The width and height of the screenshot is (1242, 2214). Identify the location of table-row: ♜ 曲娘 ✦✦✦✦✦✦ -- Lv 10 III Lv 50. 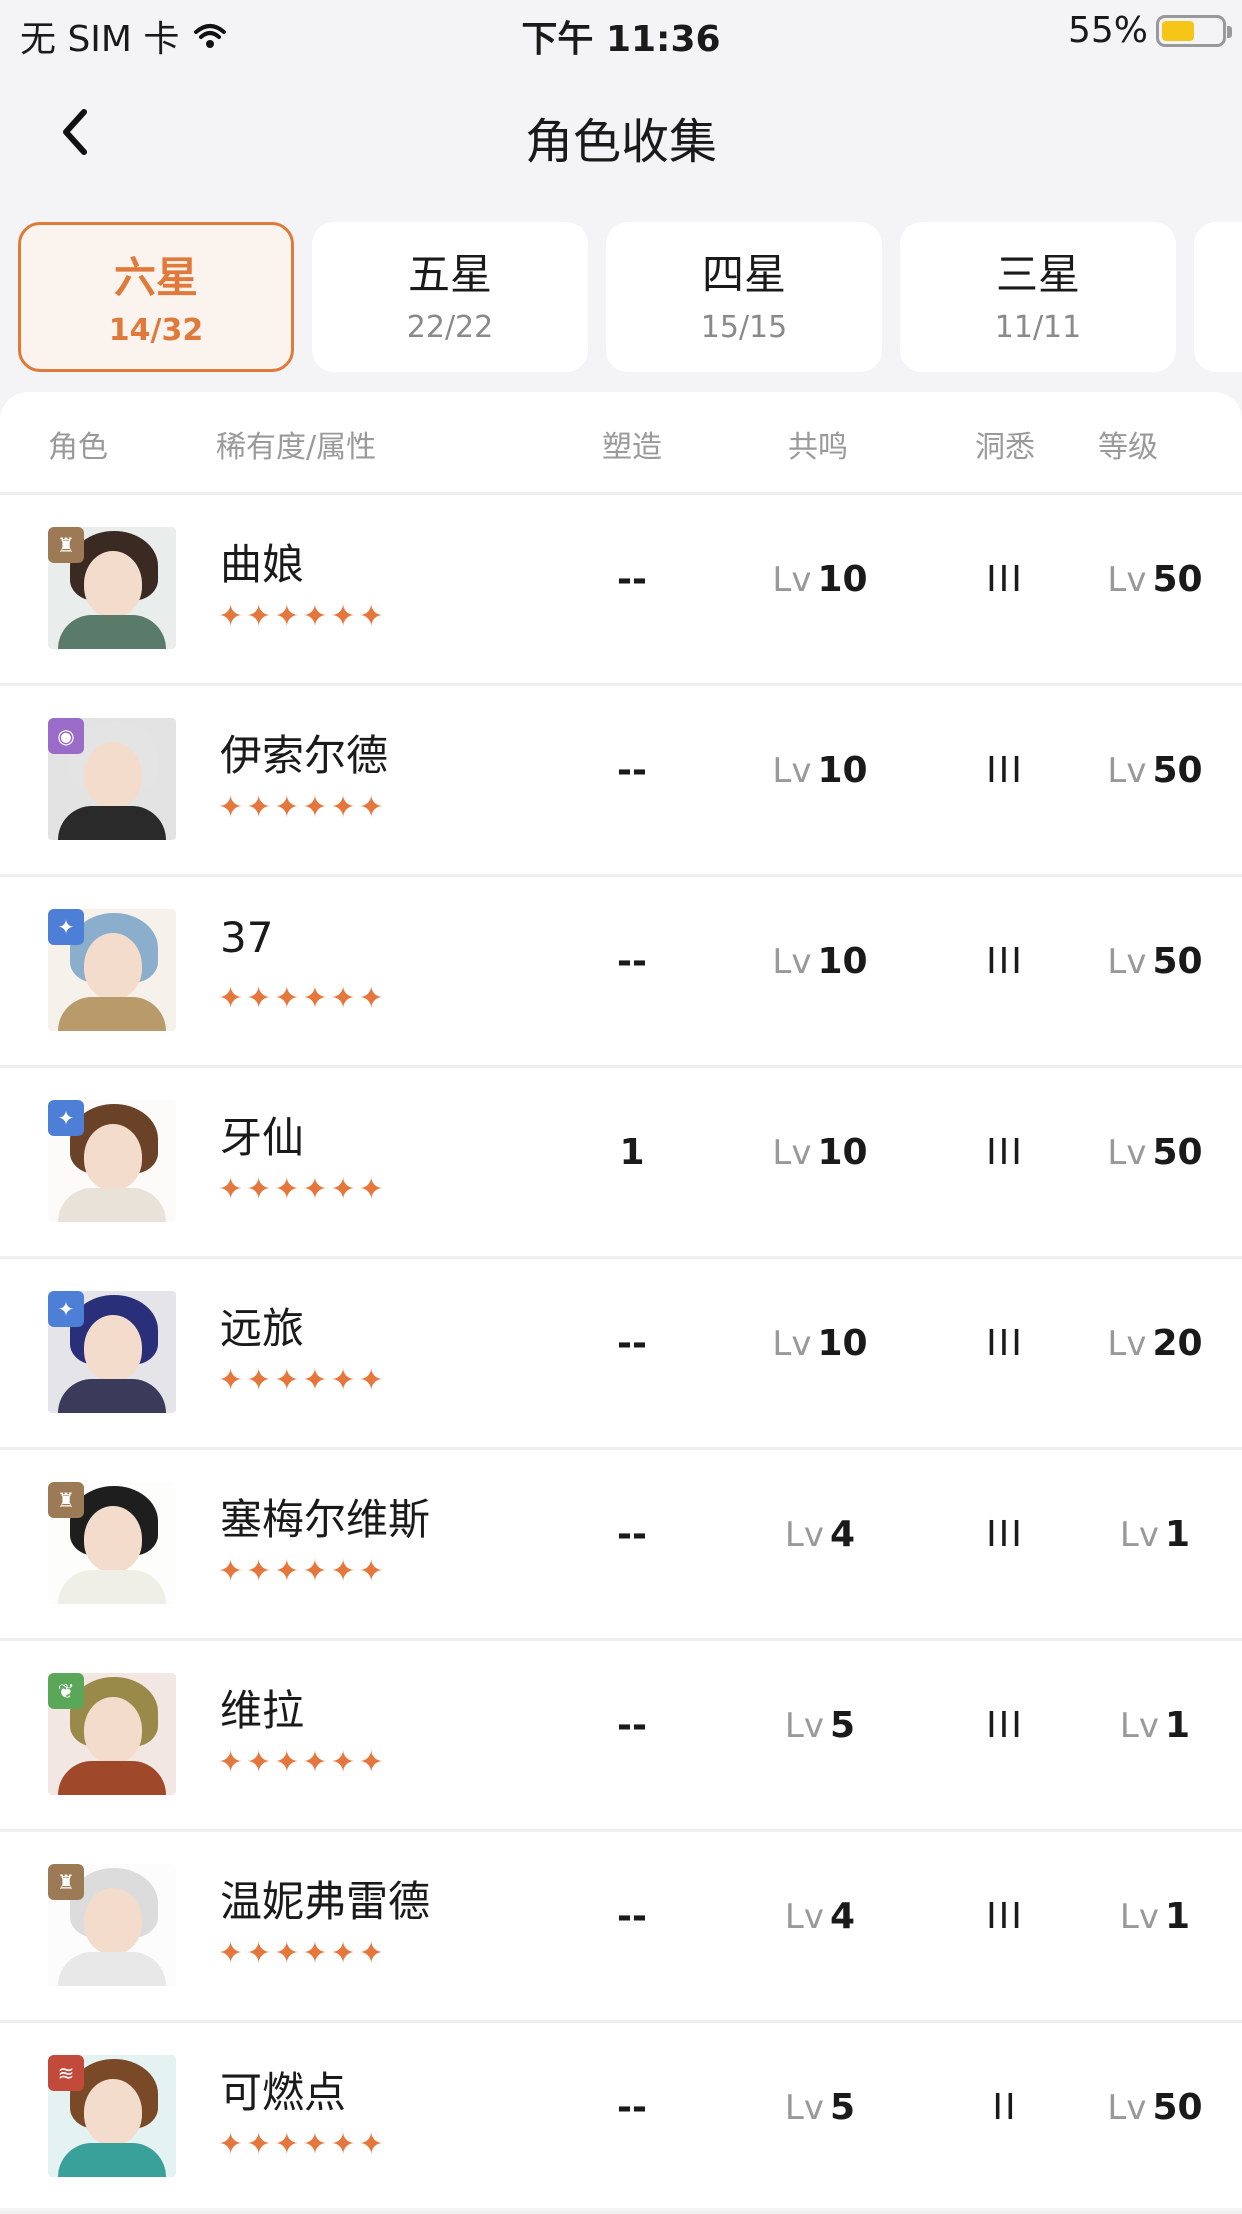
(621, 590).